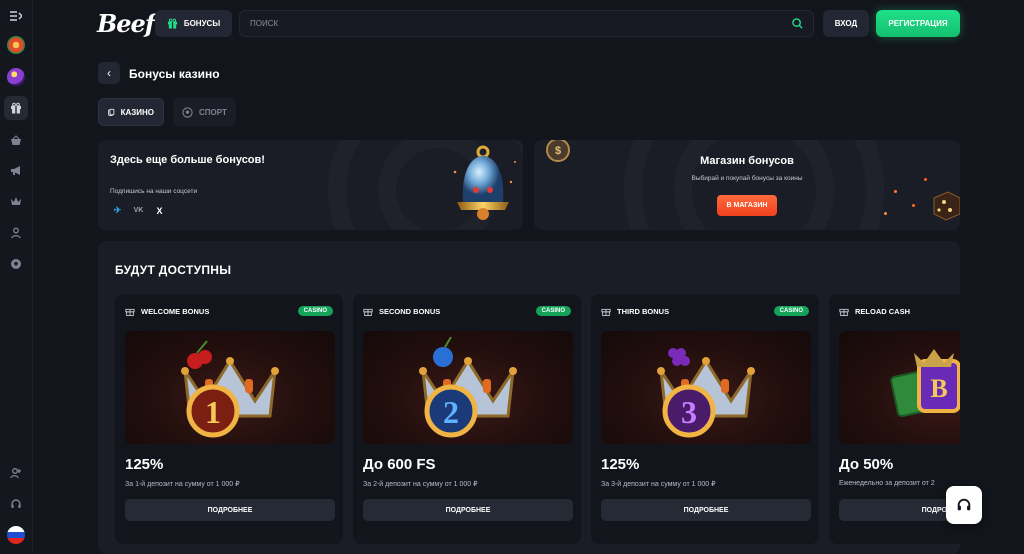  I want to click on sidebar-item-sport, so click(16, 264).